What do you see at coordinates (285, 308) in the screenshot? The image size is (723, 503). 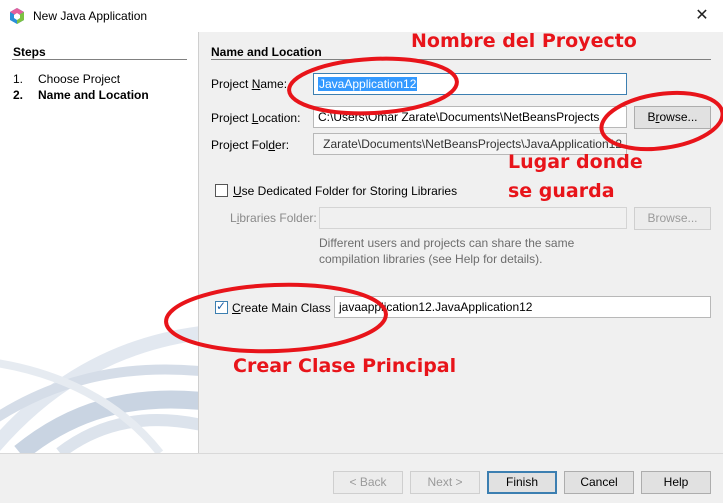 I see `label-text: reate Main Class` at bounding box center [285, 308].